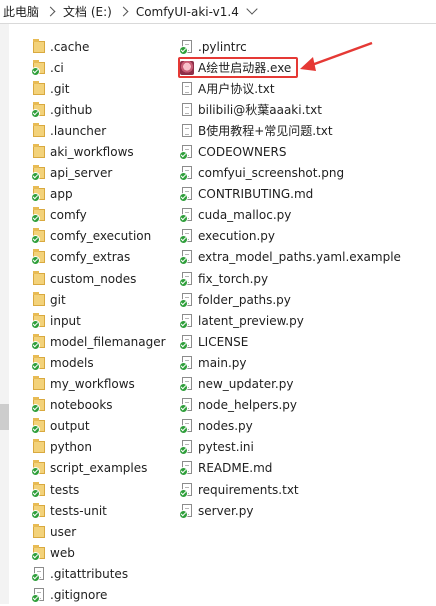  What do you see at coordinates (336, 56) in the screenshot?
I see `annotation-arrow-icon` at bounding box center [336, 56].